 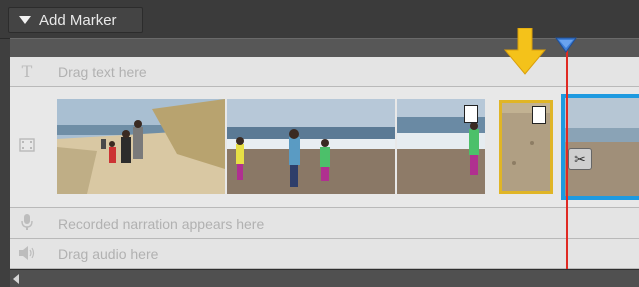 What do you see at coordinates (27, 254) in the screenshot?
I see `speaker-icon` at bounding box center [27, 254].